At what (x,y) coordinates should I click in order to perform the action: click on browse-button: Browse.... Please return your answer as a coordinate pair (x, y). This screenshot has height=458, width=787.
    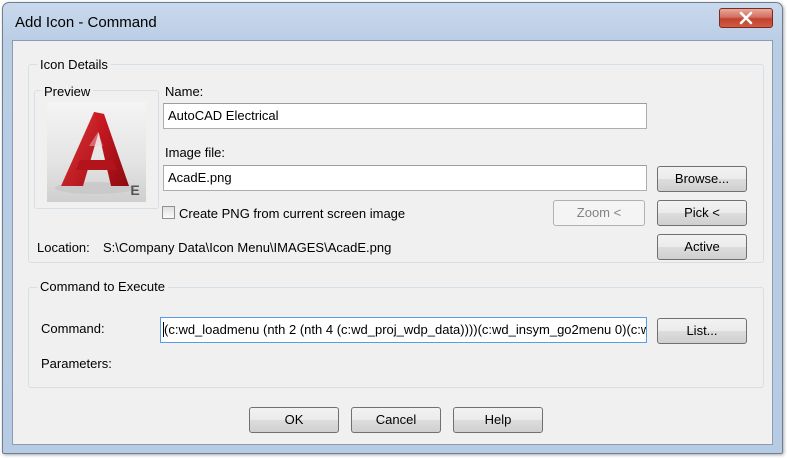
    Looking at the image, I should click on (702, 179).